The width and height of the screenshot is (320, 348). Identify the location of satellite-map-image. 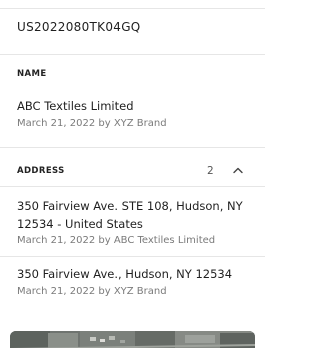
(132, 339).